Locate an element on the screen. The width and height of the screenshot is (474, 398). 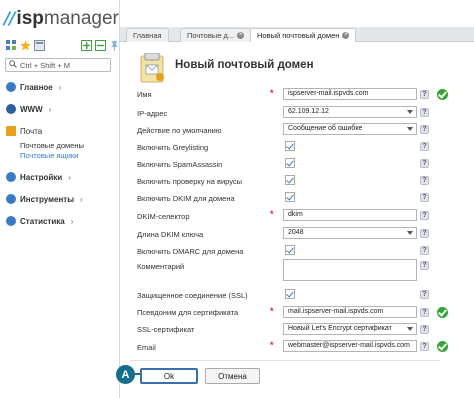
sidebar-item-tools: Инструменты › is located at coordinates (44, 199).